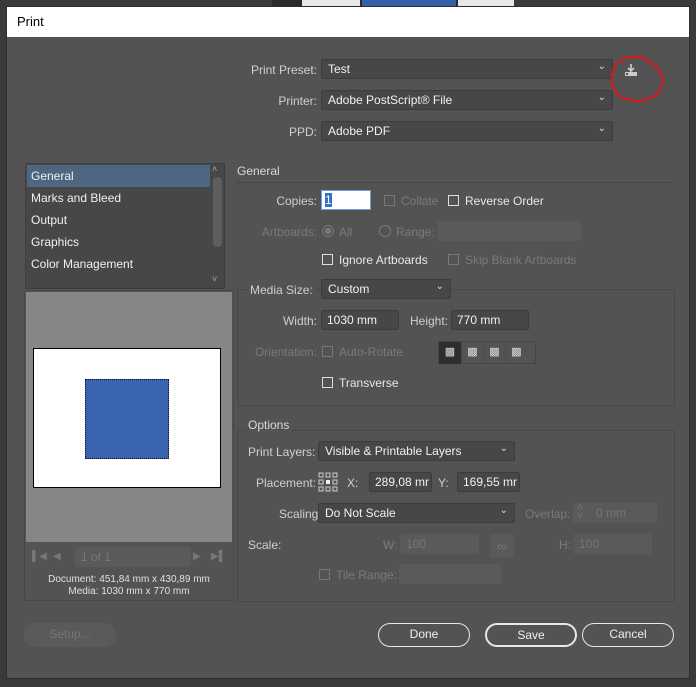  I want to click on category-general: General, so click(52, 176).